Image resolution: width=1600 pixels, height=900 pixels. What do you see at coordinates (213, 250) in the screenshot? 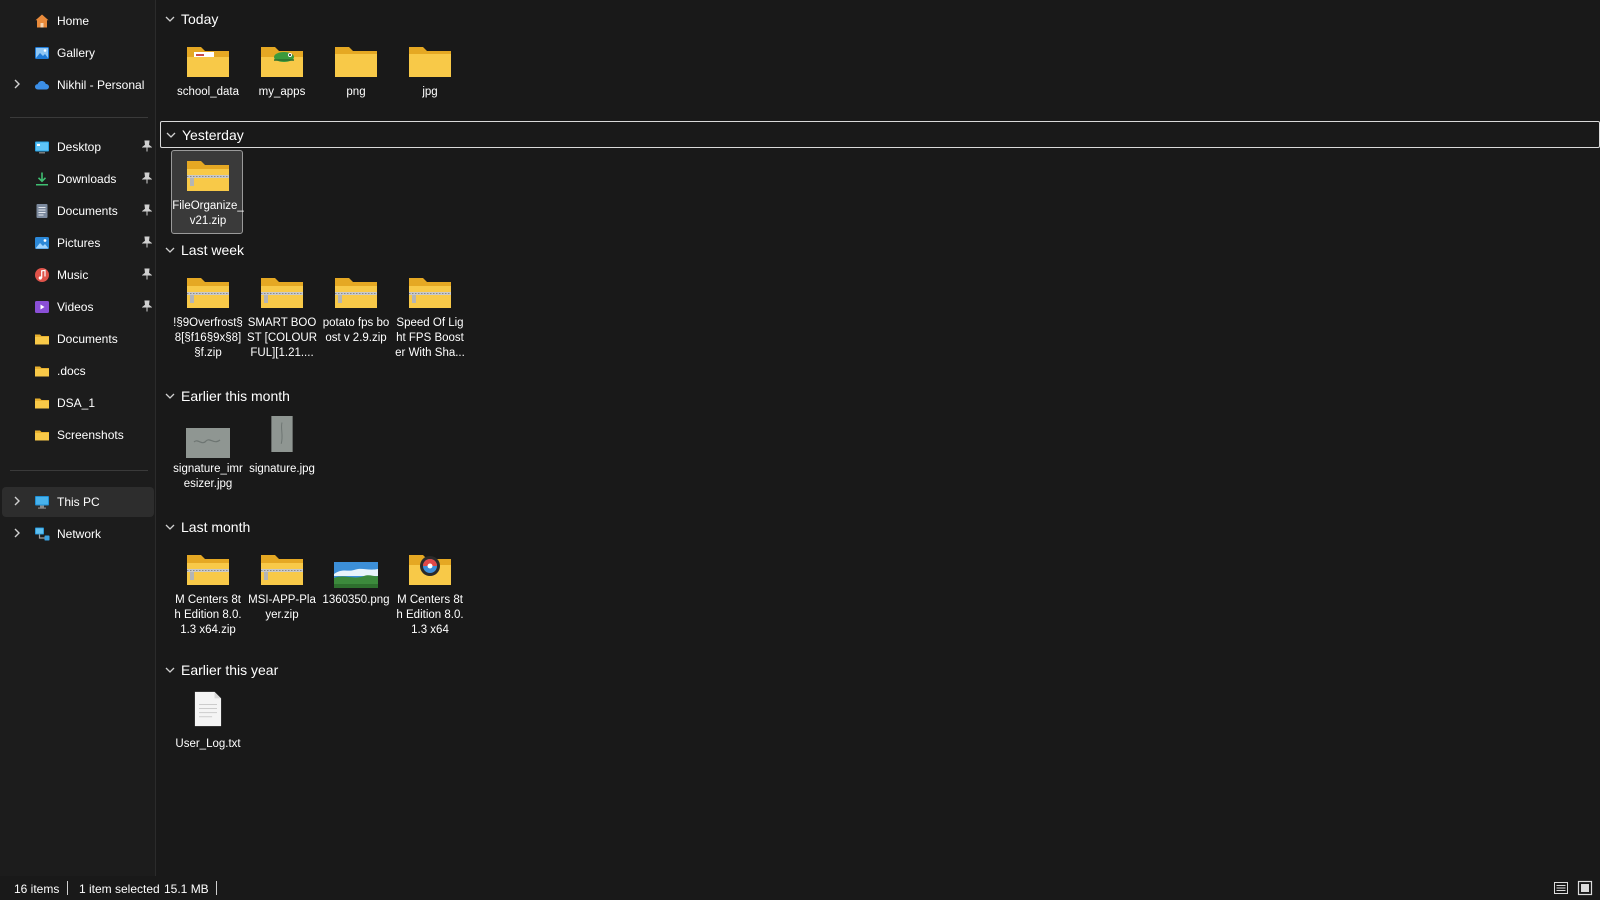
I see `group-title: Last week` at bounding box center [213, 250].